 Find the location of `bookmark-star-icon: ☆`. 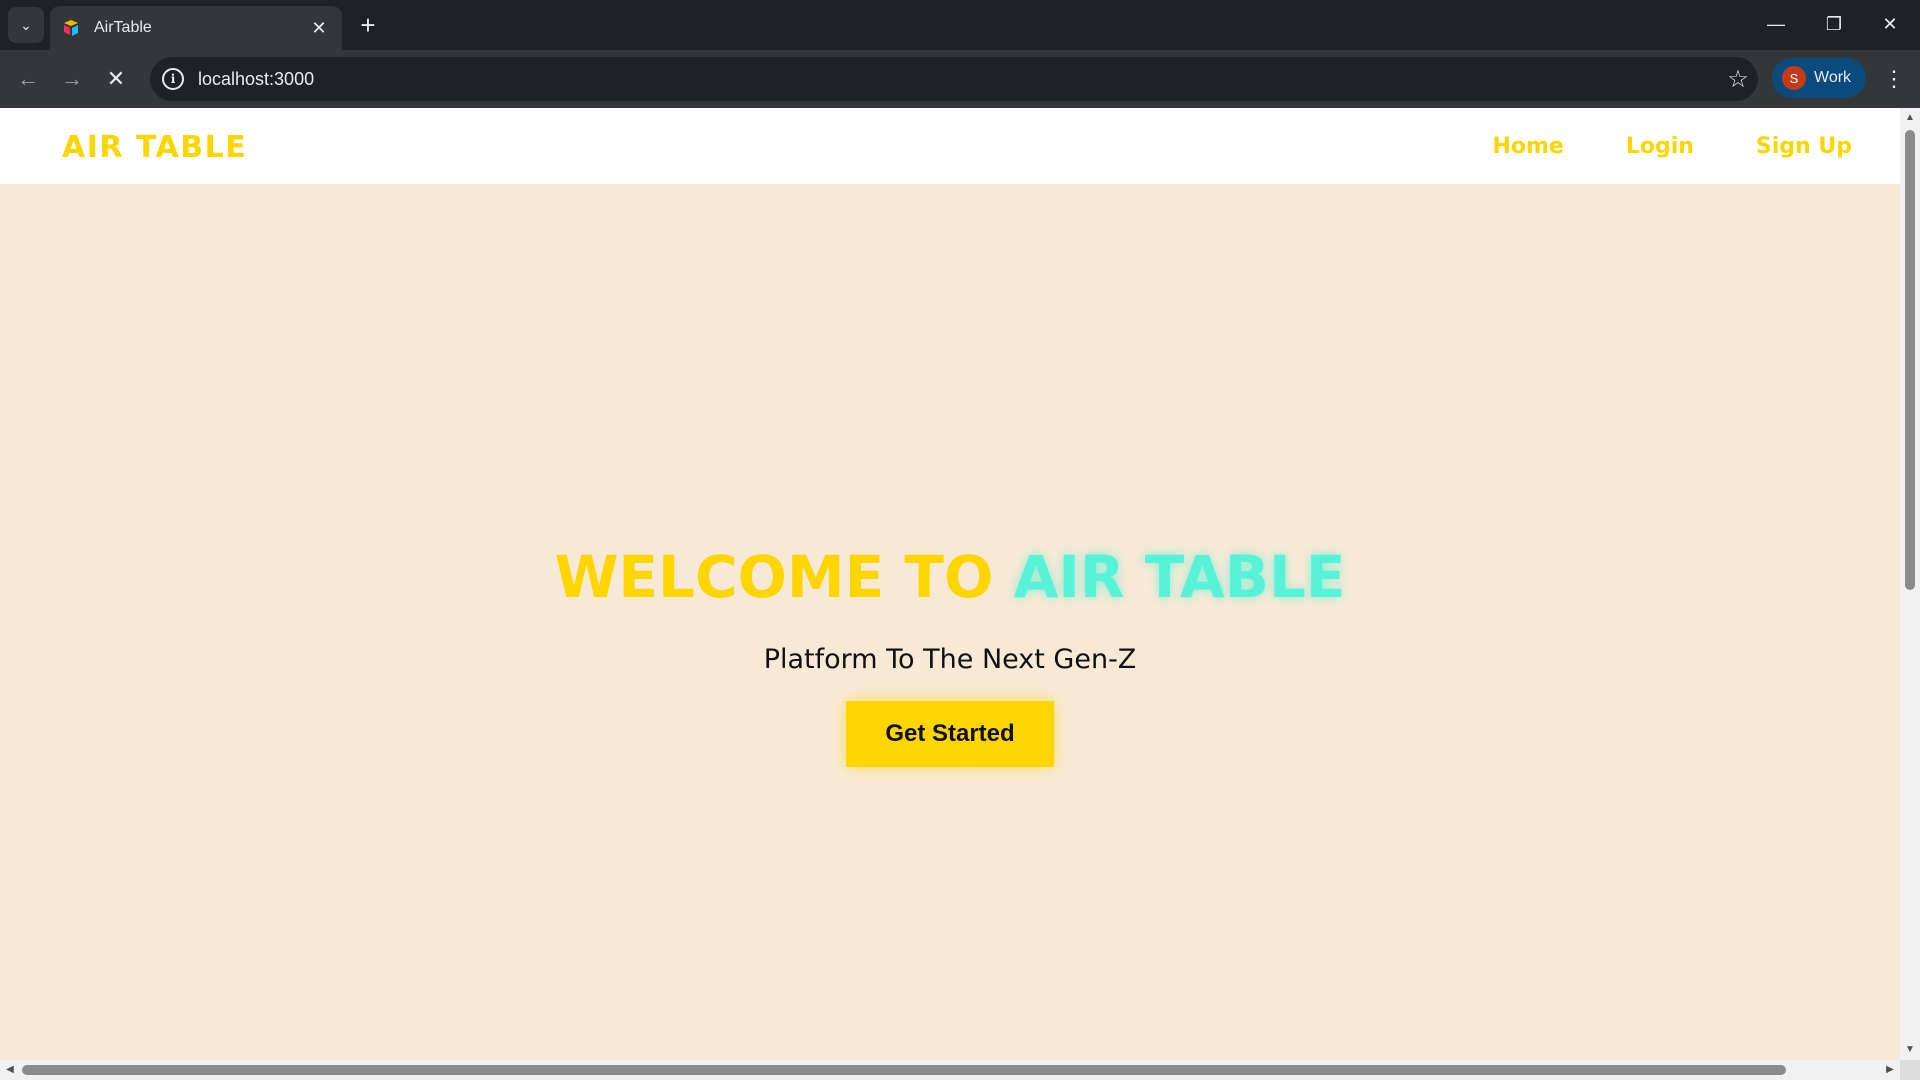

bookmark-star-icon: ☆ is located at coordinates (1738, 79).